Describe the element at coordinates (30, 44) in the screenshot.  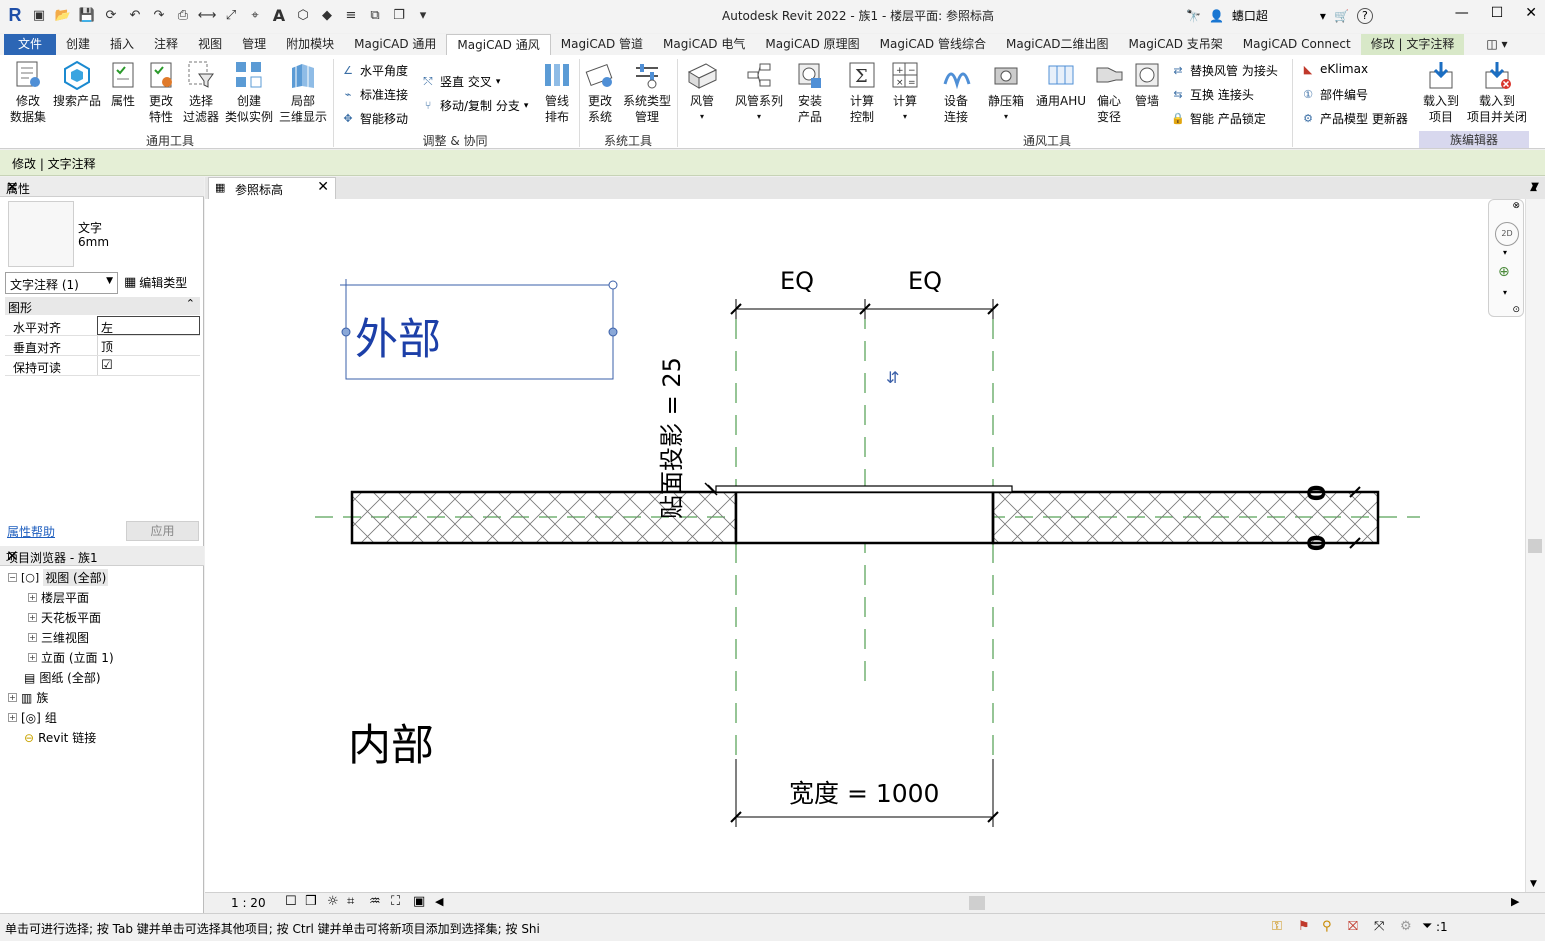
I see `tab-file: 文件` at that location.